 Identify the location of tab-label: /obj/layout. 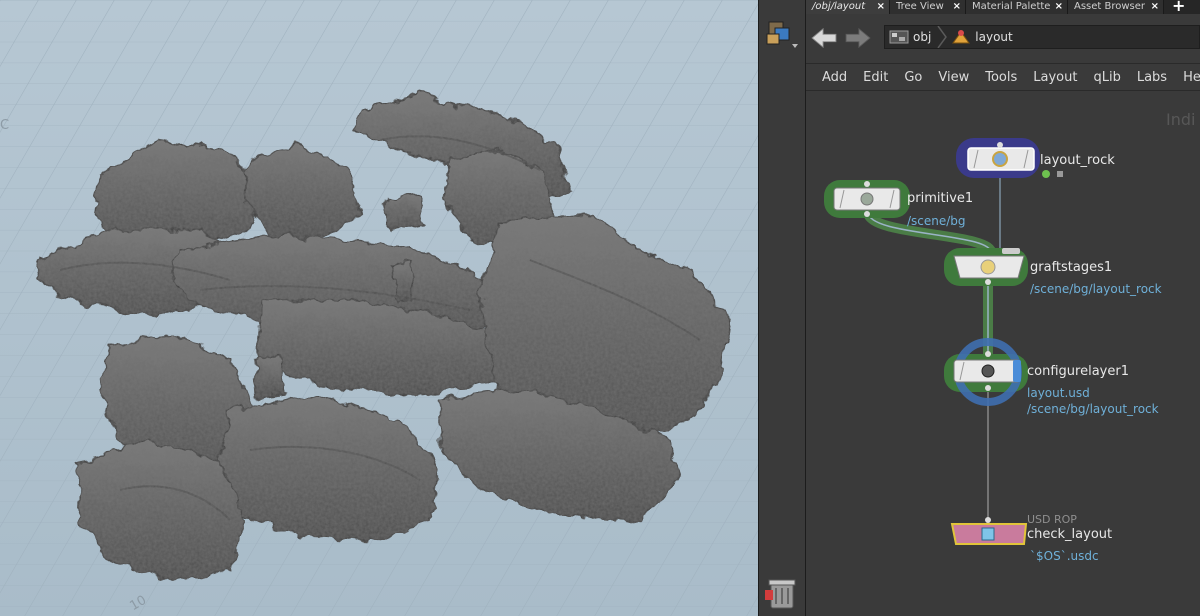
(839, 6).